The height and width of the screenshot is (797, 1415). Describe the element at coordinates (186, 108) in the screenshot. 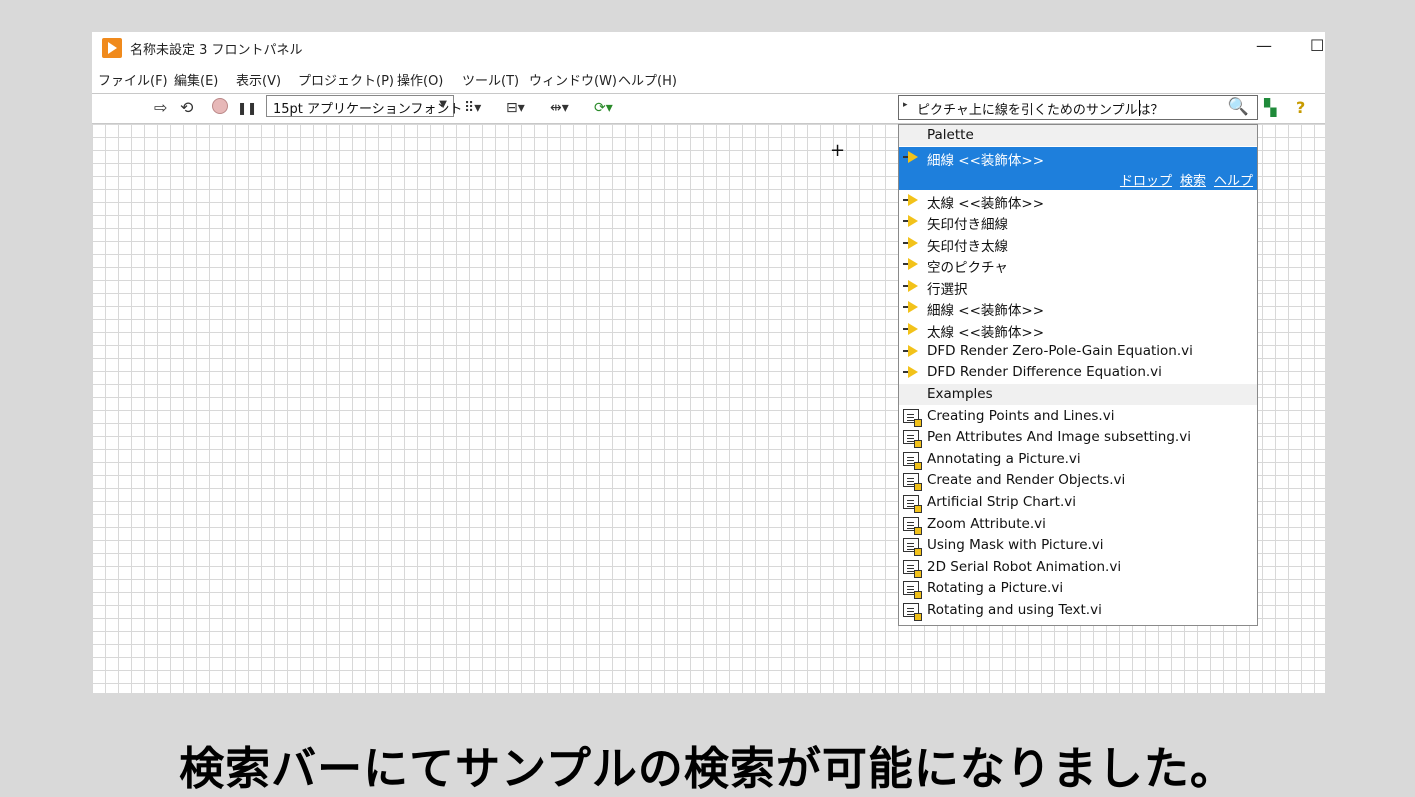

I see `run-continuously-icon: ⟲` at that location.